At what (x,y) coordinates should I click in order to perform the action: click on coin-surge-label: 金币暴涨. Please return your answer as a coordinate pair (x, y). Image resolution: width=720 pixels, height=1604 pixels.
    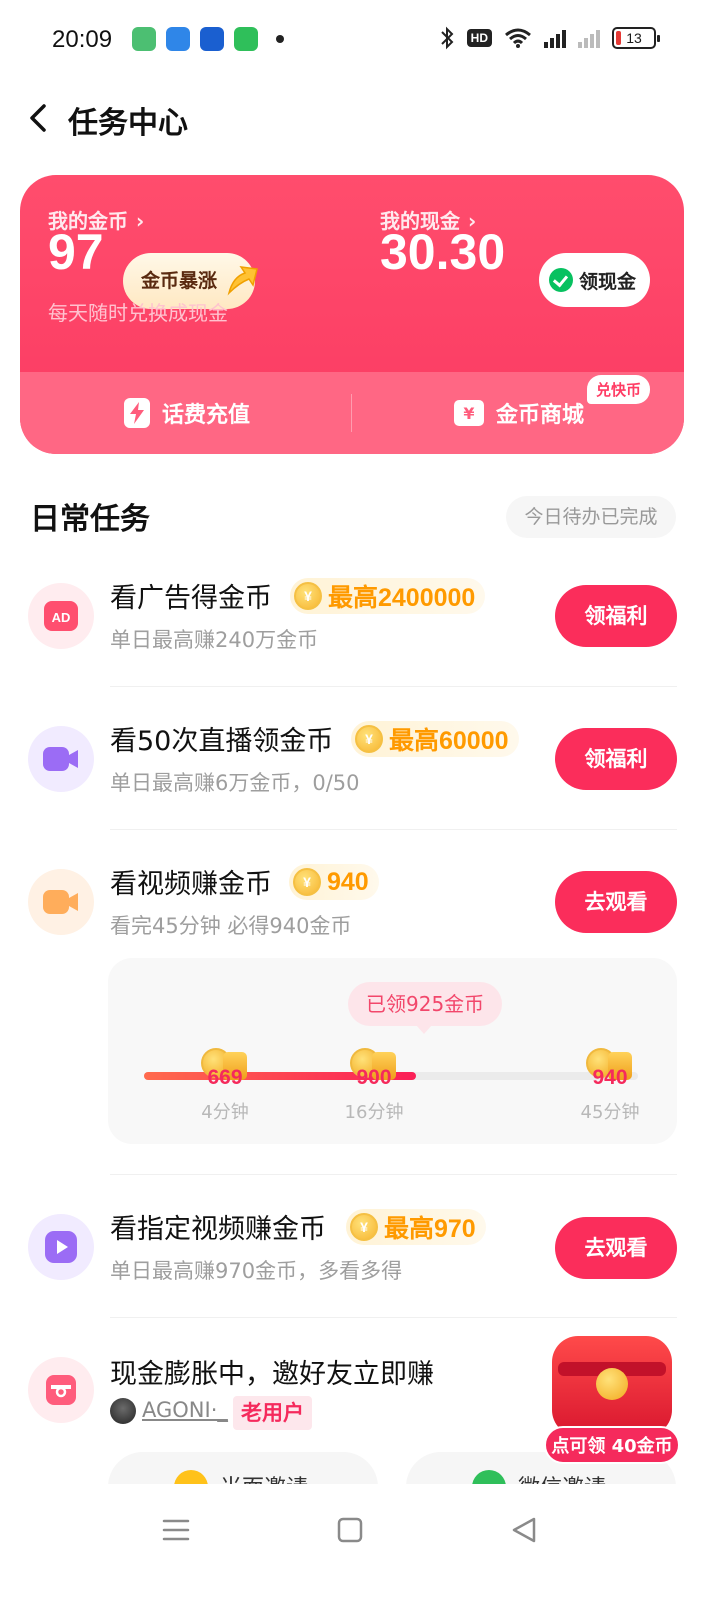
    Looking at the image, I should click on (179, 281).